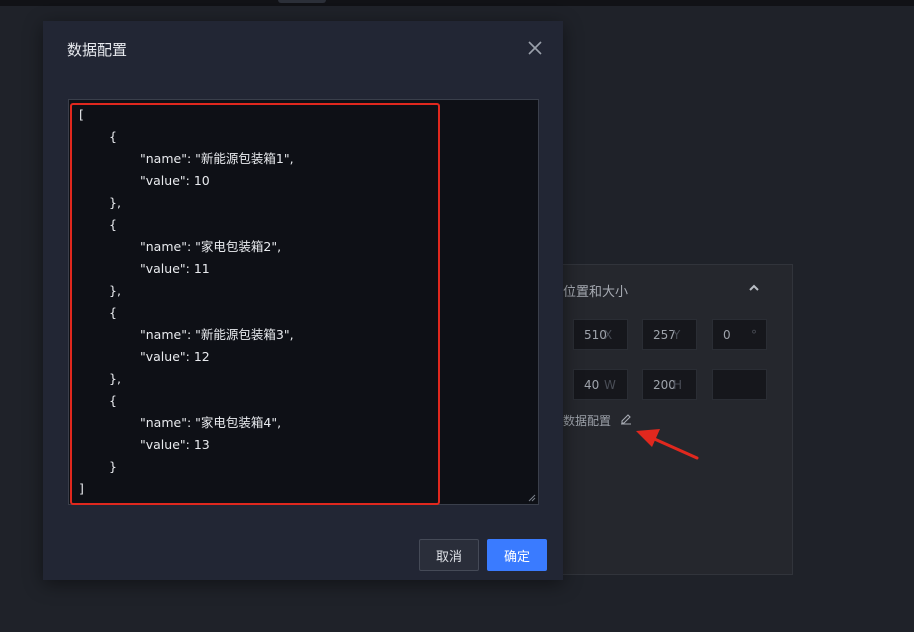 The width and height of the screenshot is (914, 632). Describe the element at coordinates (669, 334) in the screenshot. I see `y-input: 257 Y` at that location.